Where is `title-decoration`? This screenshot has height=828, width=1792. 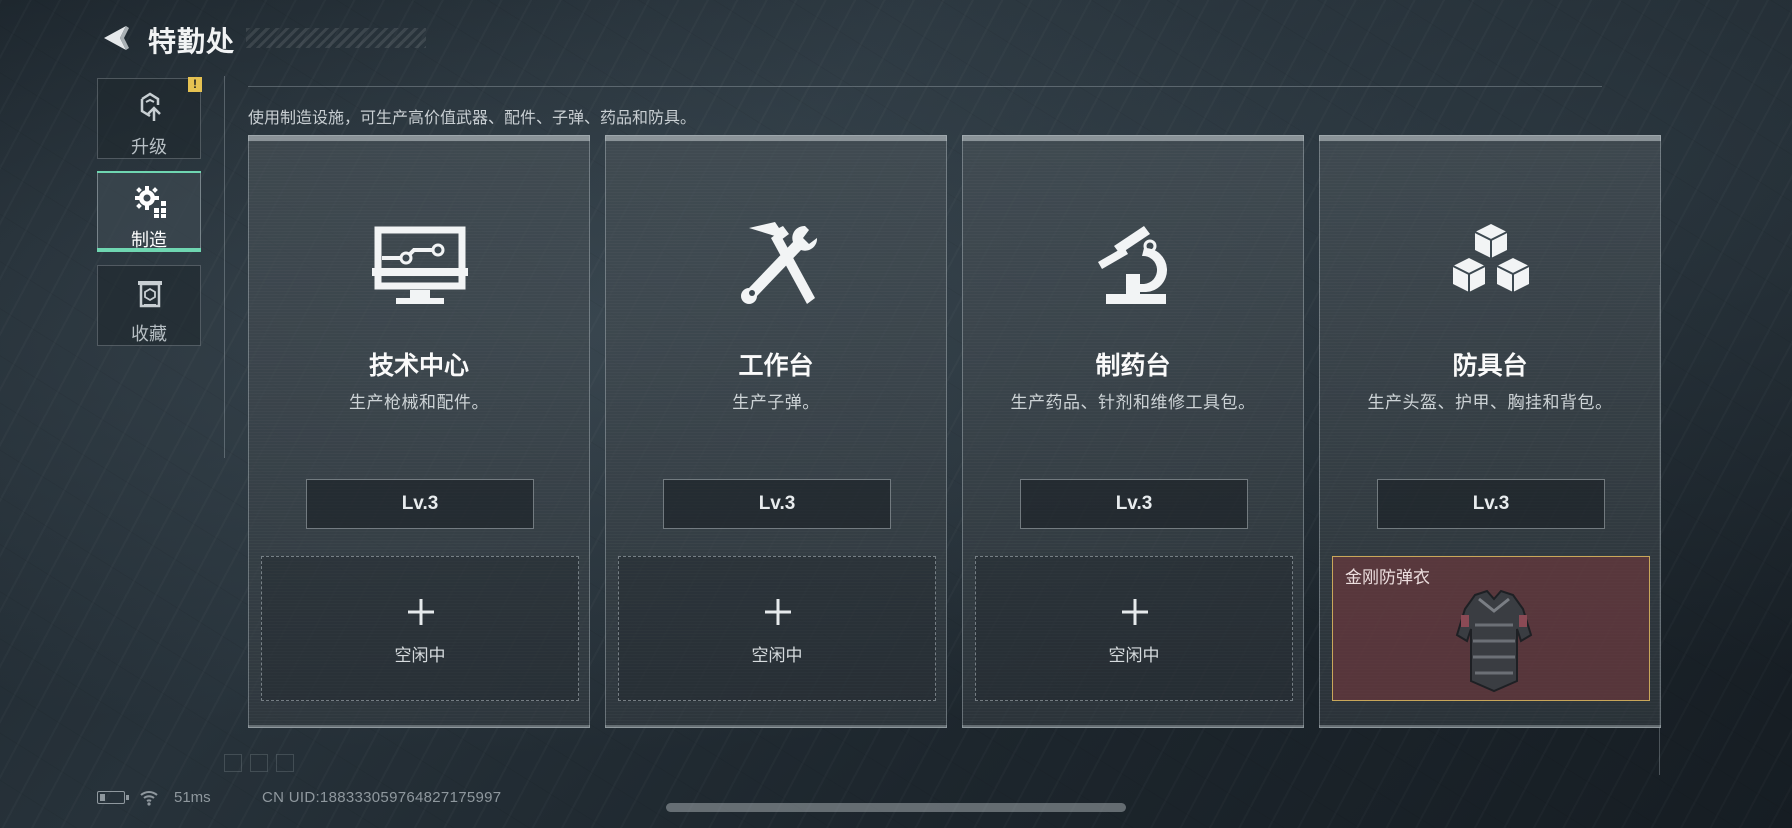 title-decoration is located at coordinates (336, 38).